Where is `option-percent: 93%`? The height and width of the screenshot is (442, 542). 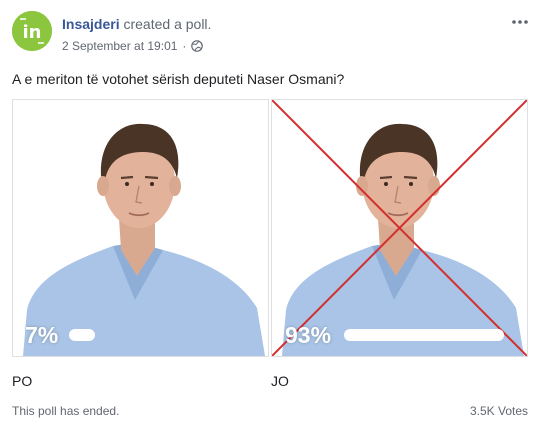 option-percent: 93% is located at coordinates (308, 335).